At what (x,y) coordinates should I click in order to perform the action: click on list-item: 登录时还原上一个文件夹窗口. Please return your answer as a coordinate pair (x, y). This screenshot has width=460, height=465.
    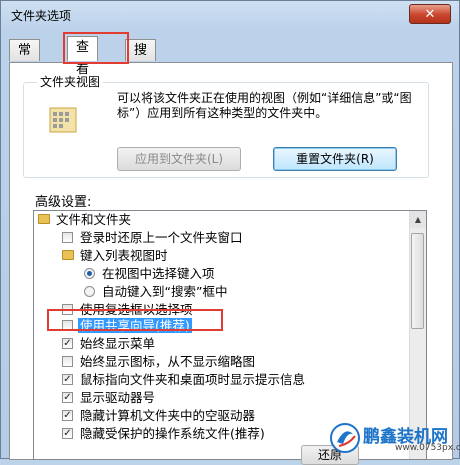
    Looking at the image, I should click on (152, 238).